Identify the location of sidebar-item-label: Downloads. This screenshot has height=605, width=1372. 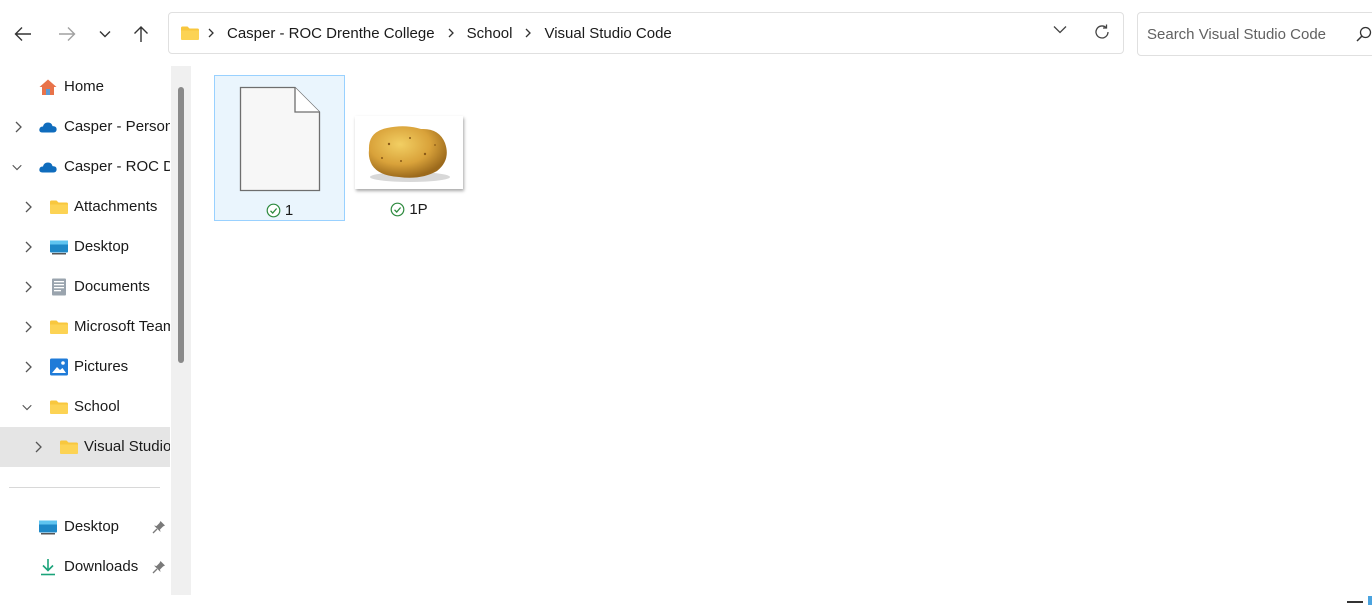
(101, 566).